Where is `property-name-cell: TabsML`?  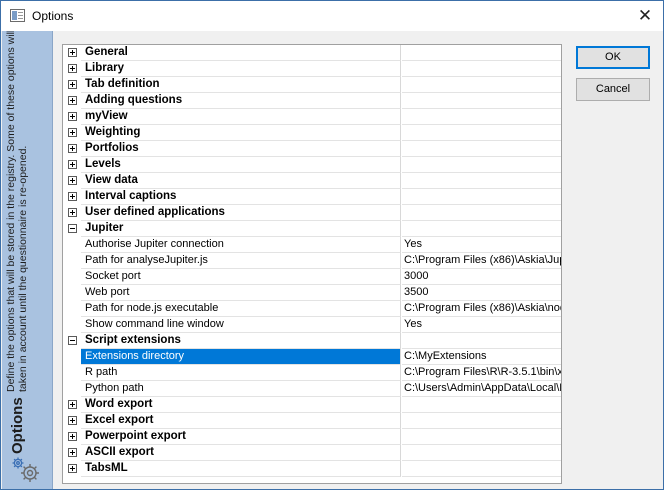
property-name-cell: TabsML is located at coordinates (232, 469).